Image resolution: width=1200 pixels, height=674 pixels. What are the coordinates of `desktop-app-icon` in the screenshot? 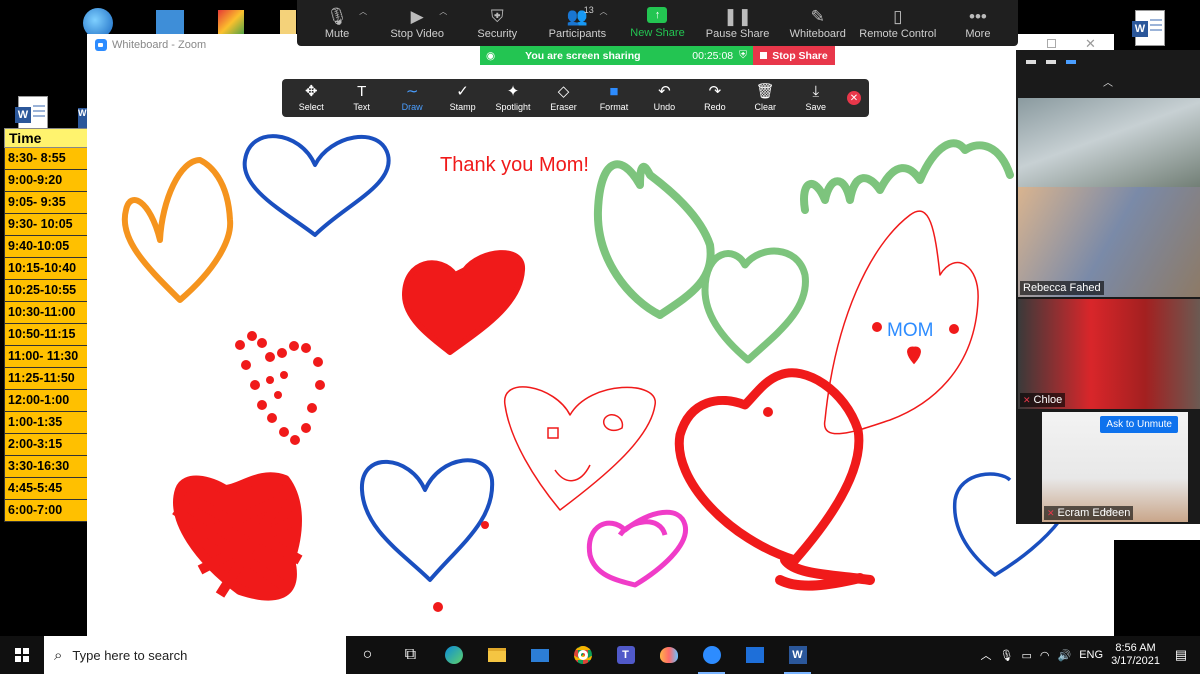 It's located at (231, 23).